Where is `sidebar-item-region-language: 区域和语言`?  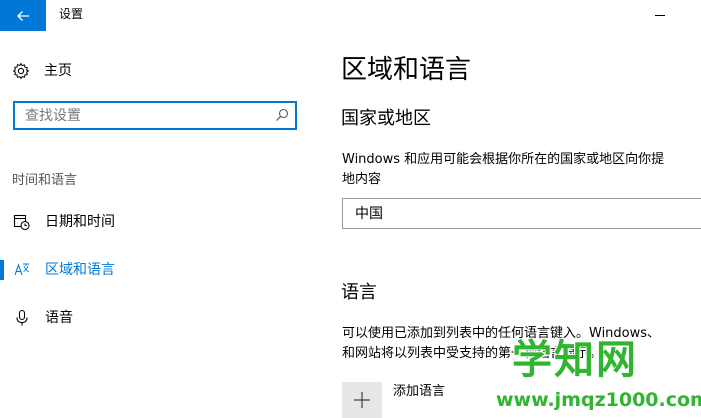
sidebar-item-region-language: 区域和语言 is located at coordinates (155, 270).